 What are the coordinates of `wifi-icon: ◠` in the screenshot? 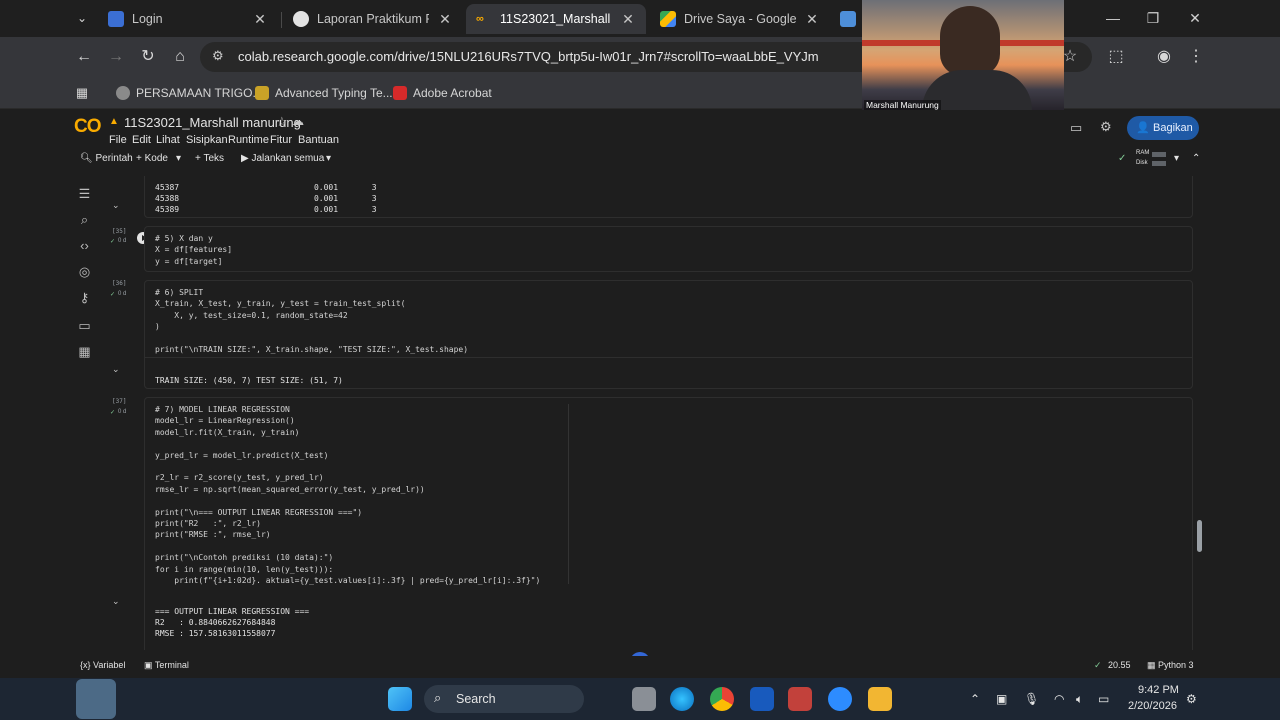 It's located at (1059, 699).